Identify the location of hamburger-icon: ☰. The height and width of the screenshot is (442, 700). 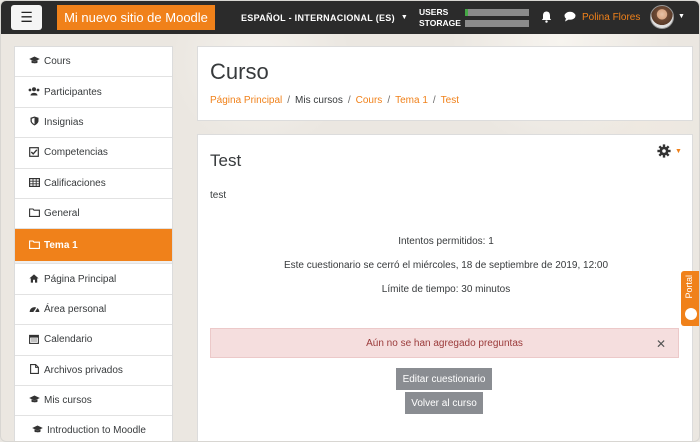
(26, 17).